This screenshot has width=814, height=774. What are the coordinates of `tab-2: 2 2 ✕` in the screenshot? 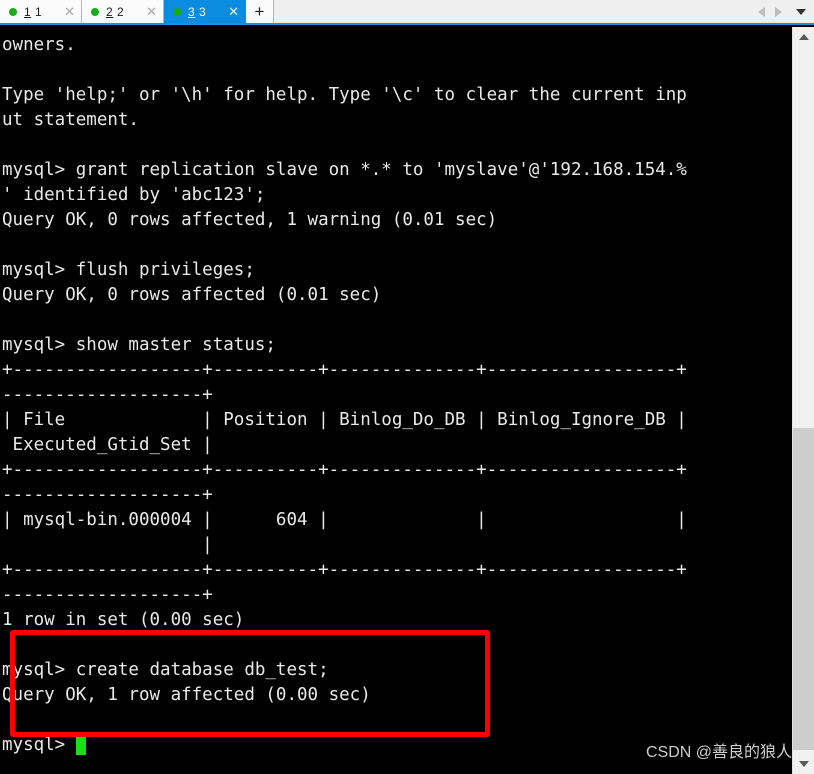 It's located at (123, 11).